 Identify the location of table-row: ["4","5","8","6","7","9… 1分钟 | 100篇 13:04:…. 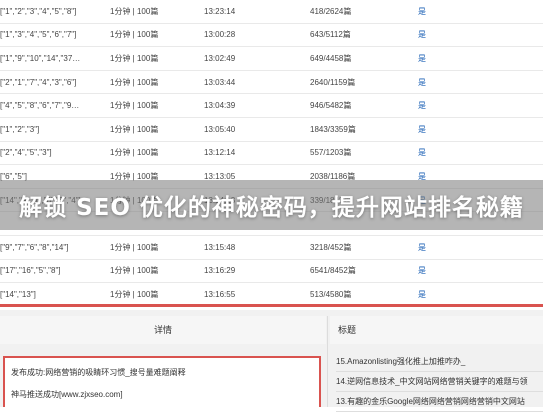
(271, 105).